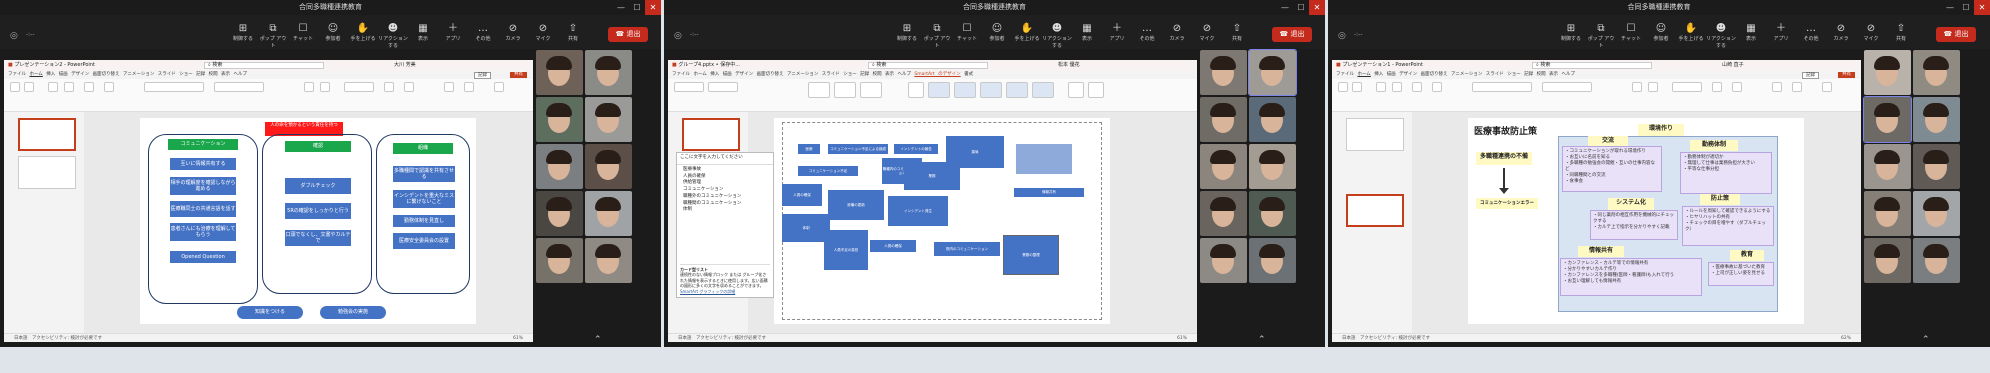 This screenshot has height=373, width=1990. What do you see at coordinates (1747, 255) in the screenshot?
I see `edu-heading: 教育` at bounding box center [1747, 255].